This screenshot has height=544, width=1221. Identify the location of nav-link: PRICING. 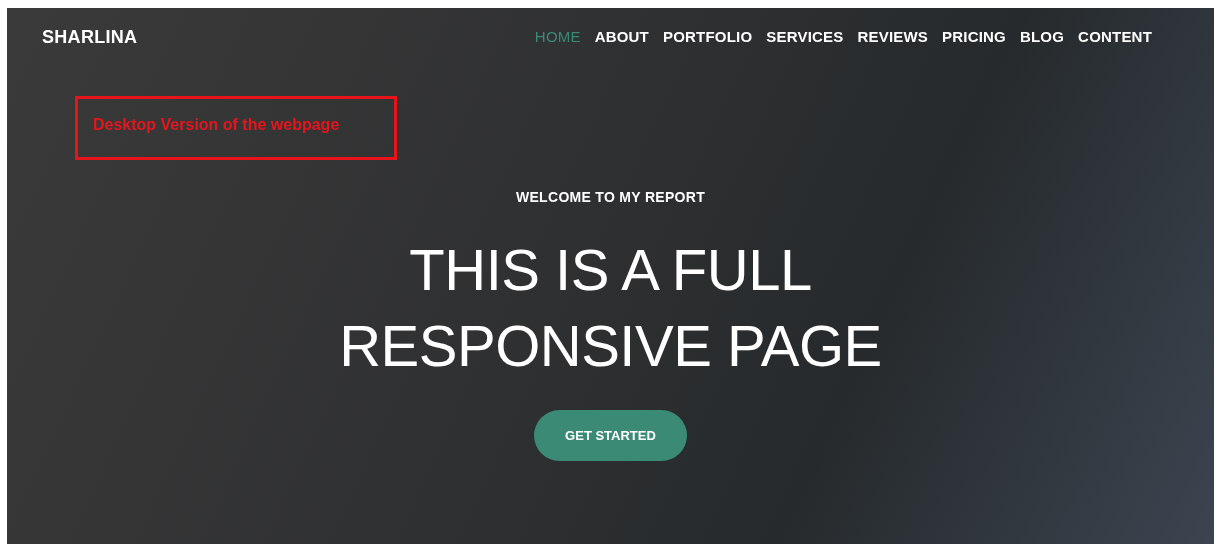
(974, 37).